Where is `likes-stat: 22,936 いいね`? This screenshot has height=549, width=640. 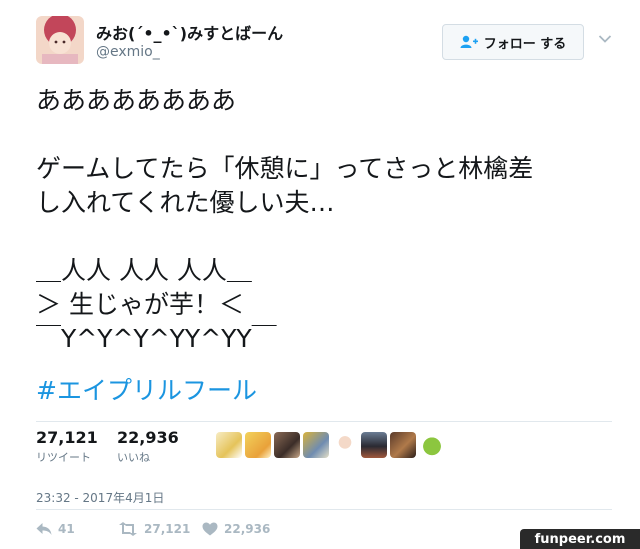 likes-stat: 22,936 いいね is located at coordinates (148, 446).